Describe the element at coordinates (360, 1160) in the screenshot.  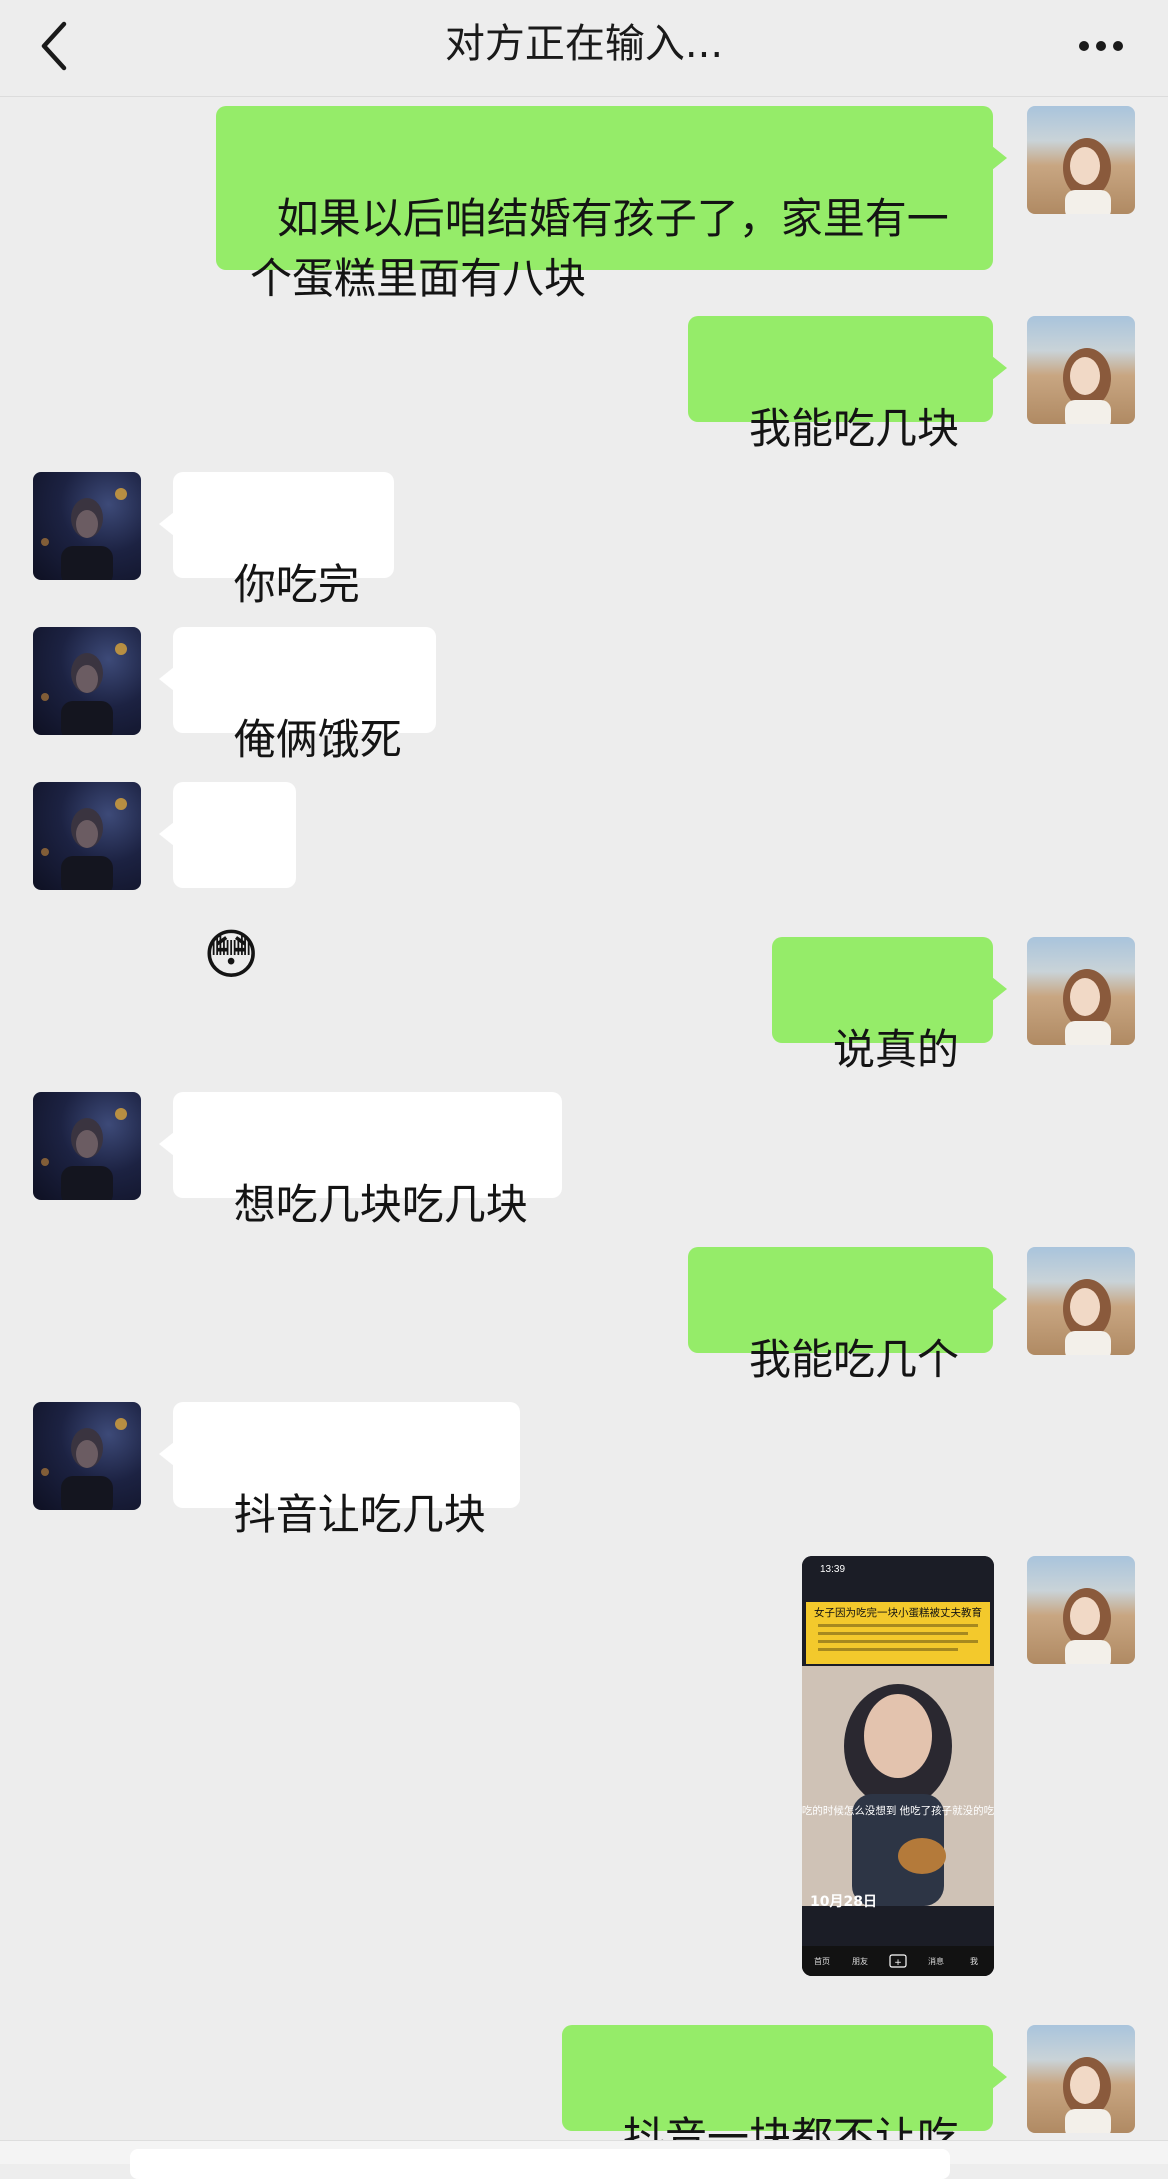
I see `incoming-message-bubble: 想吃几块吃几块` at that location.